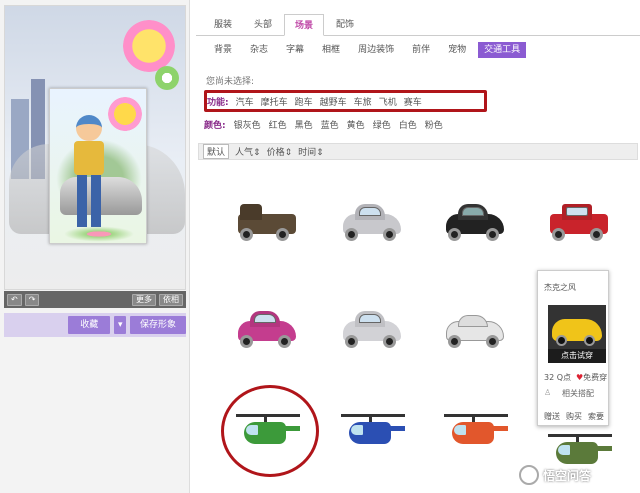  I want to click on sun-flower-decoration, so click(149, 46).